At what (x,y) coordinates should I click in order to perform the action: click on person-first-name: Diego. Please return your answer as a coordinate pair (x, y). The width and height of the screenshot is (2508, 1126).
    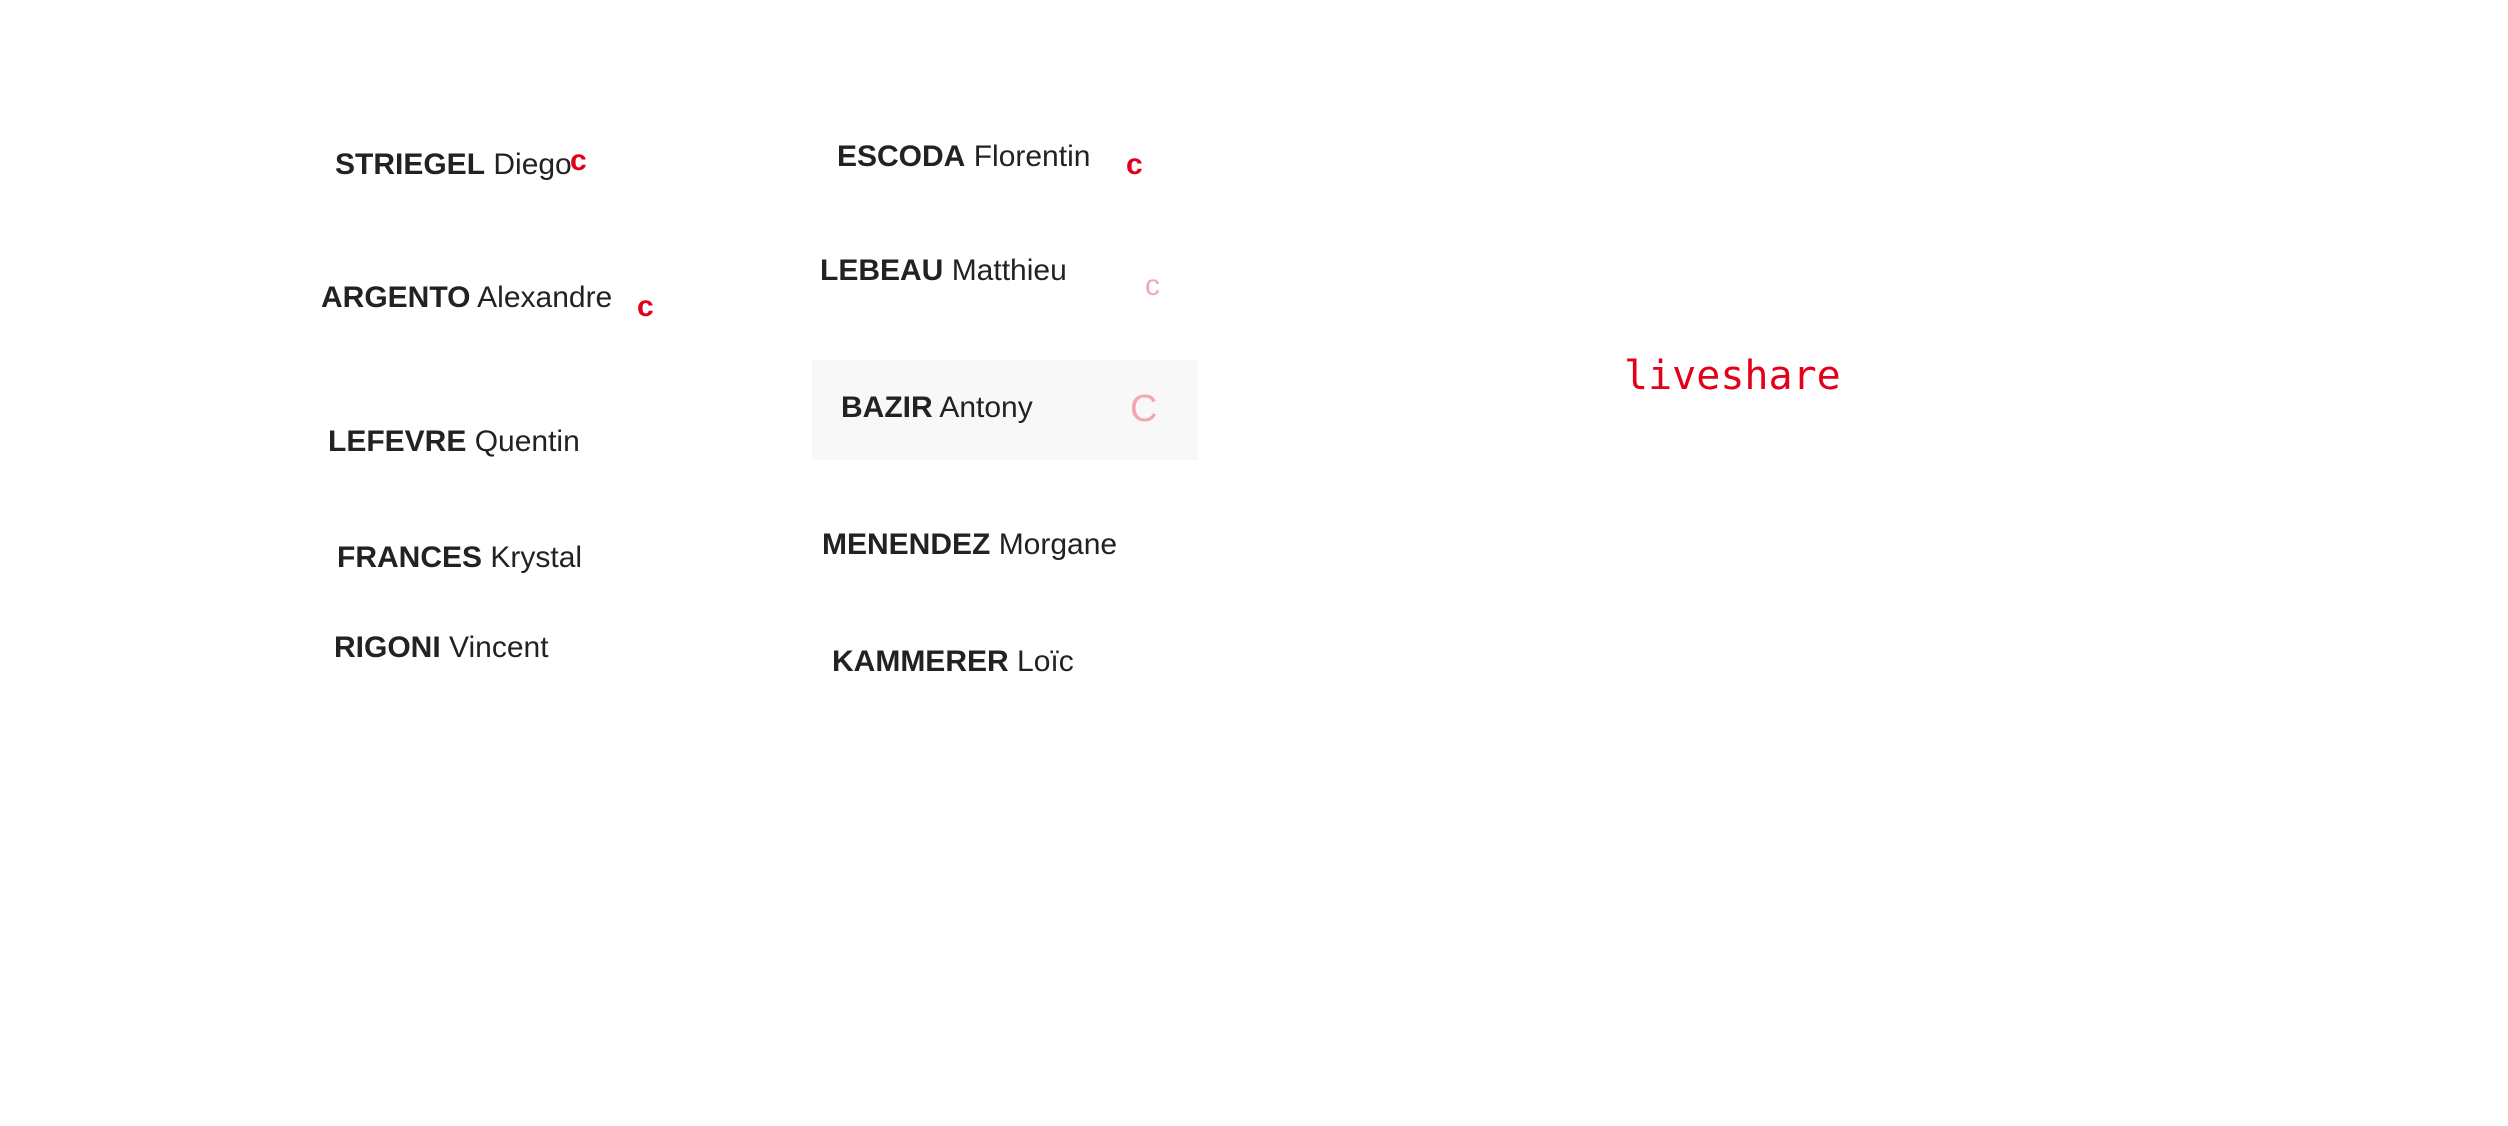
    Looking at the image, I should click on (532, 164).